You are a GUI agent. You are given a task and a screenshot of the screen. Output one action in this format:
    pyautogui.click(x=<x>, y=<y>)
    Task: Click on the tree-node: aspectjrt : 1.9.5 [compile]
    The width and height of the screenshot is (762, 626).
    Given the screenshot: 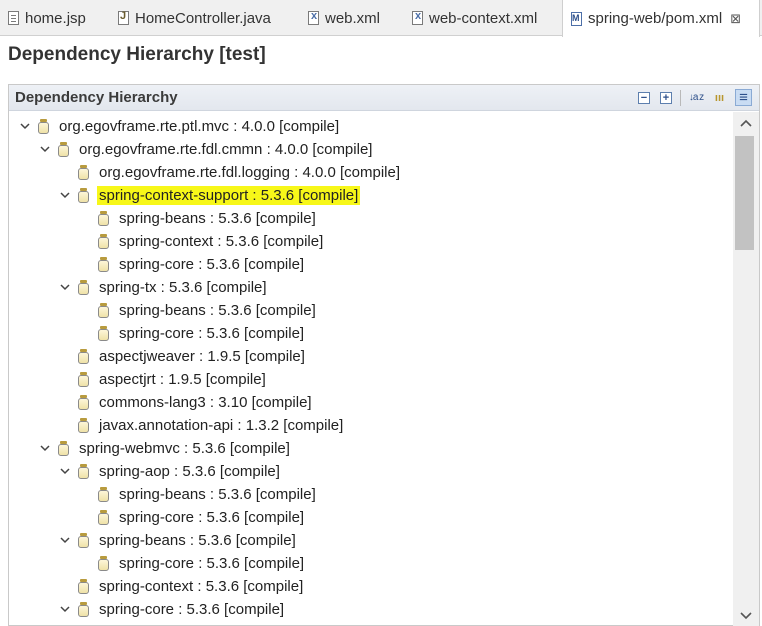 What is the action you would take?
    pyautogui.click(x=163, y=379)
    